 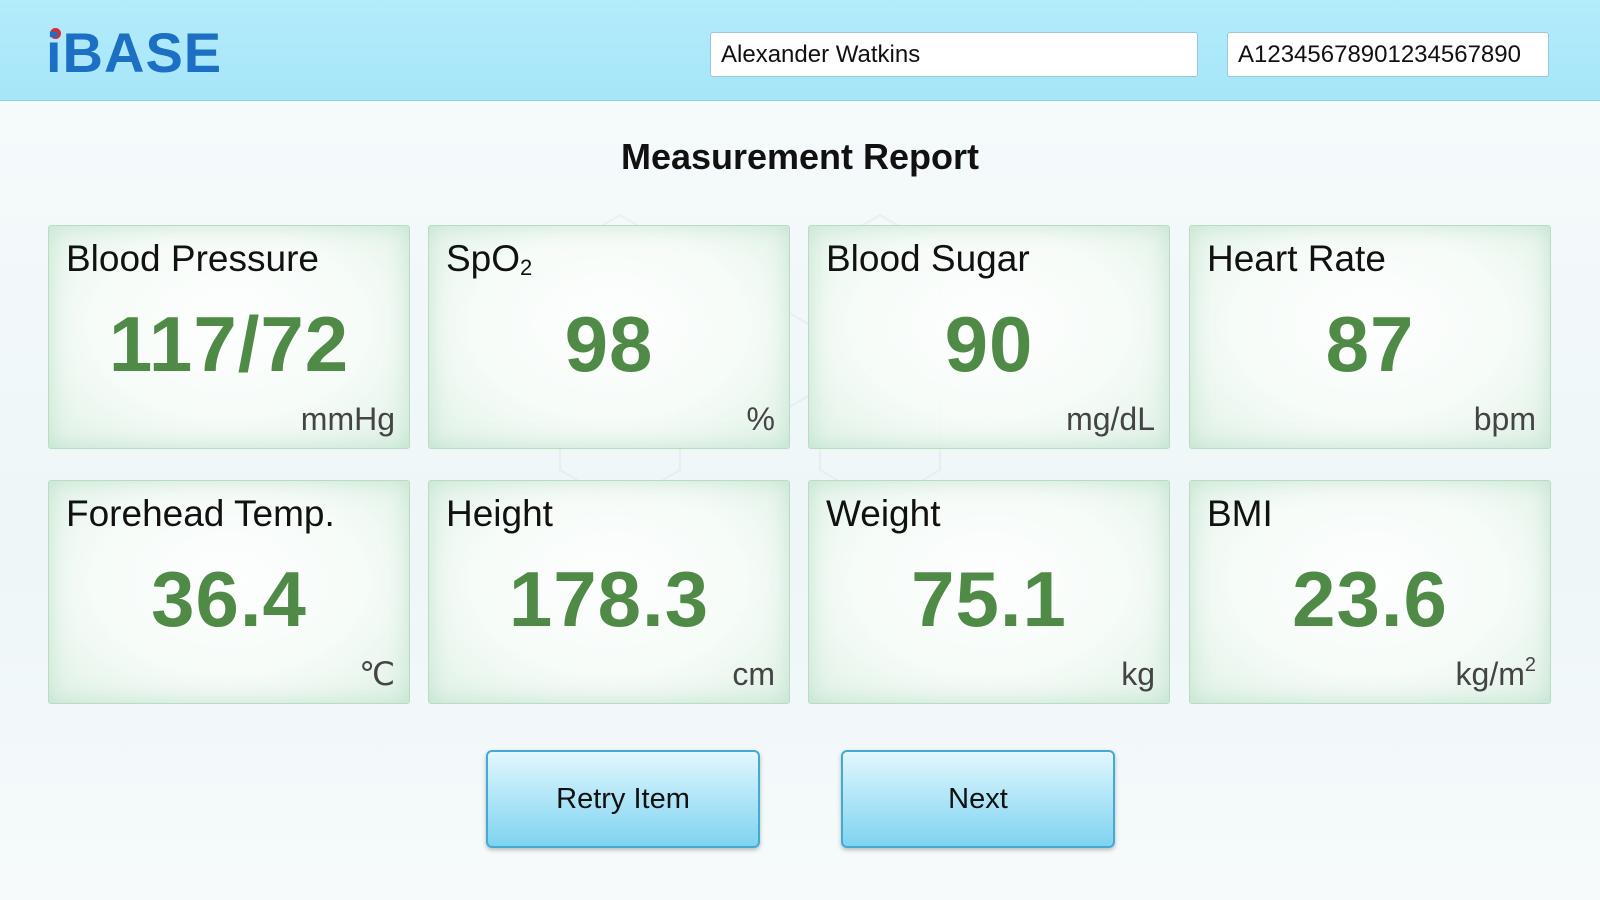 I want to click on card-unit-text: kg/m, so click(x=1490, y=674).